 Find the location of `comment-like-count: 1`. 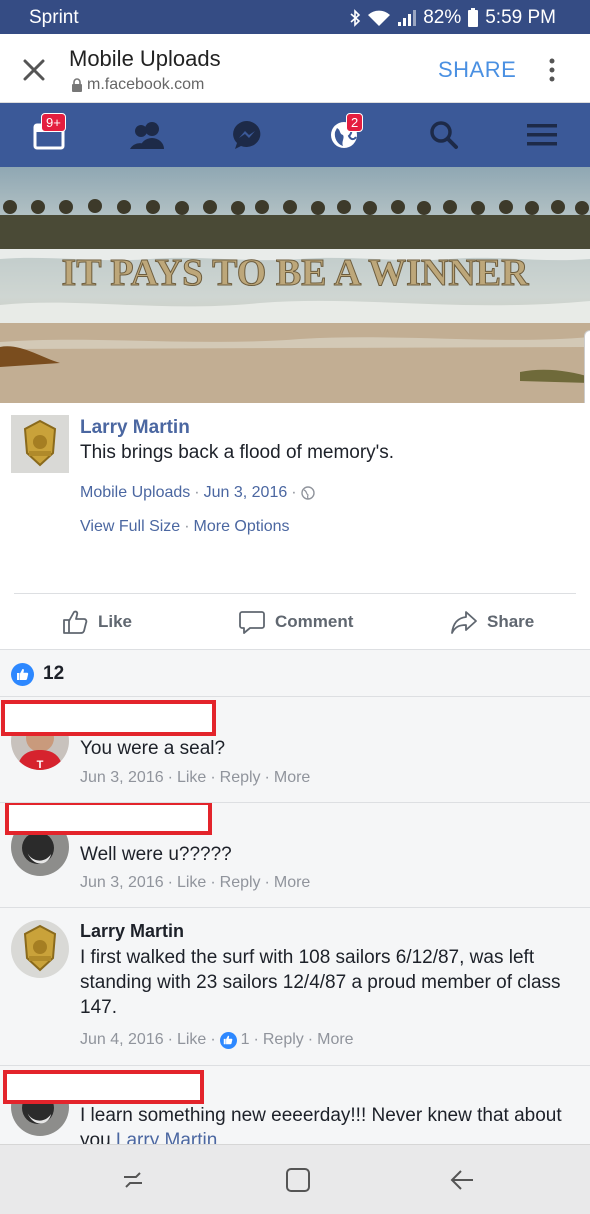

comment-like-count: 1 is located at coordinates (245, 1040).